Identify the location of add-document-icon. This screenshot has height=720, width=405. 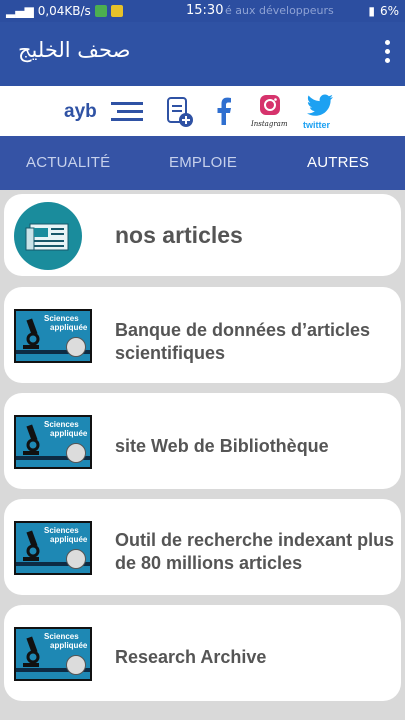
(180, 112).